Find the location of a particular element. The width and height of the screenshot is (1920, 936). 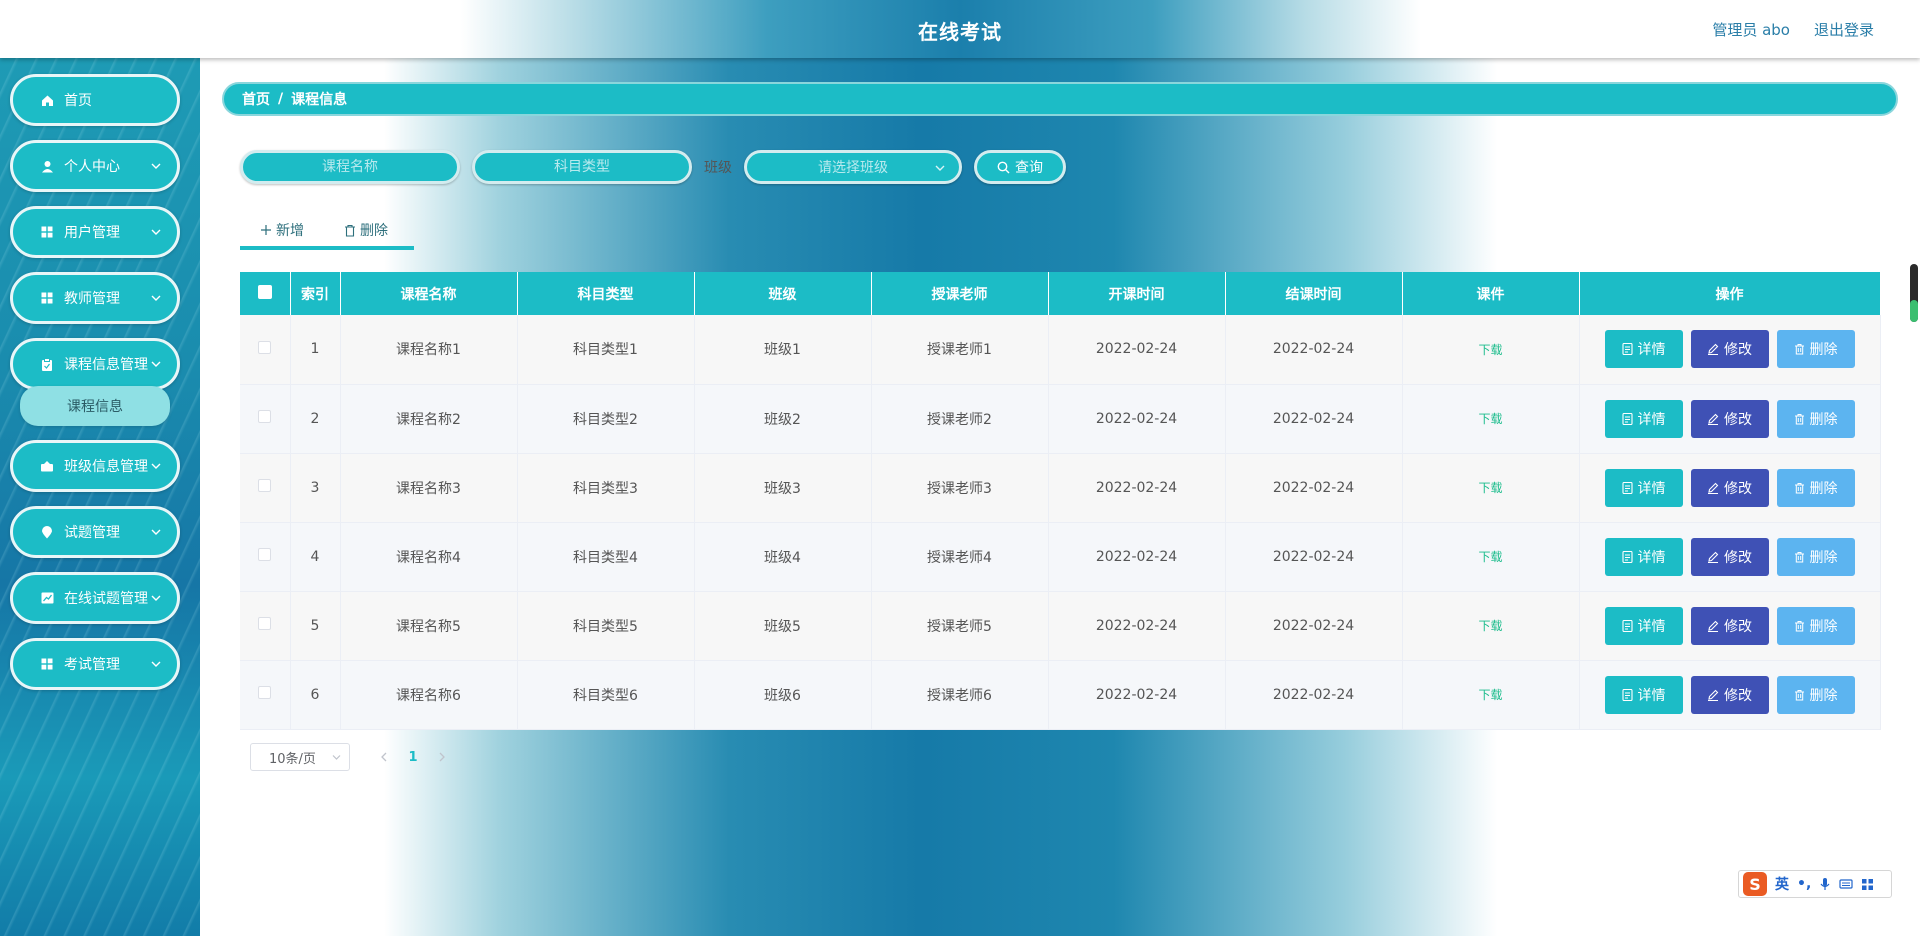

sidebar-item-4: 教师管理 is located at coordinates (95, 298).